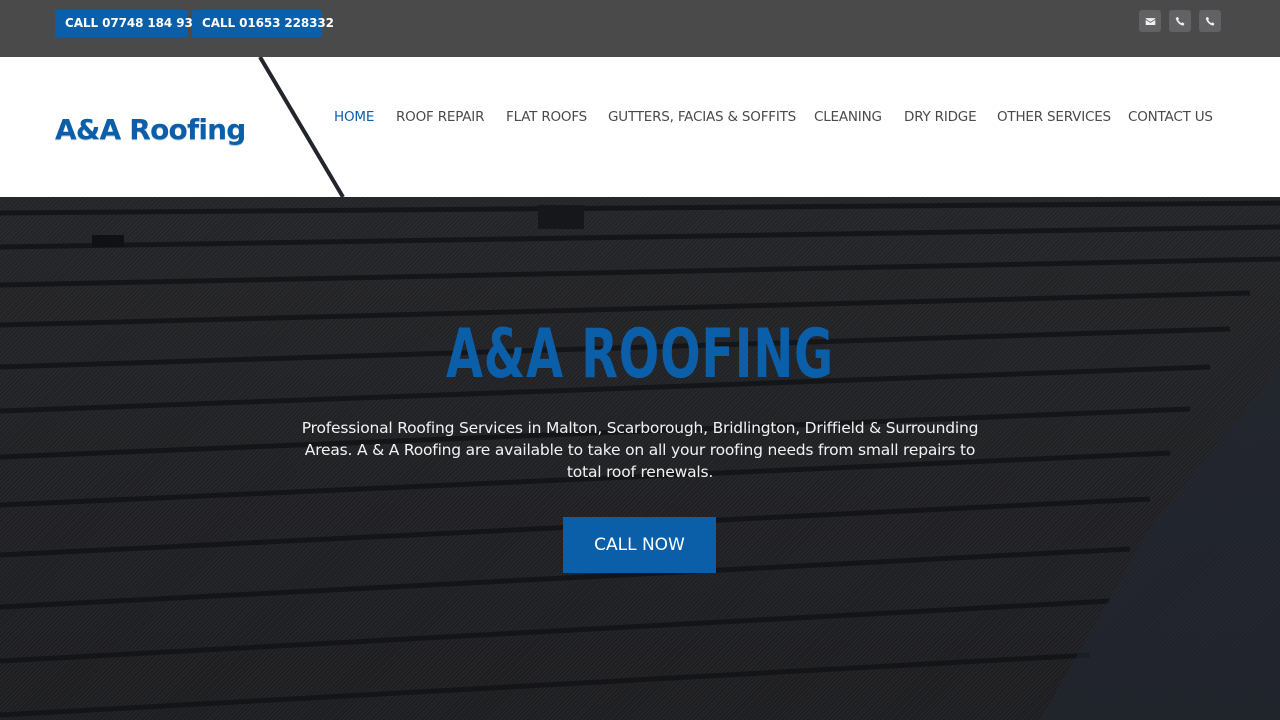  Describe the element at coordinates (301, 127) in the screenshot. I see `decorative-slash` at that location.